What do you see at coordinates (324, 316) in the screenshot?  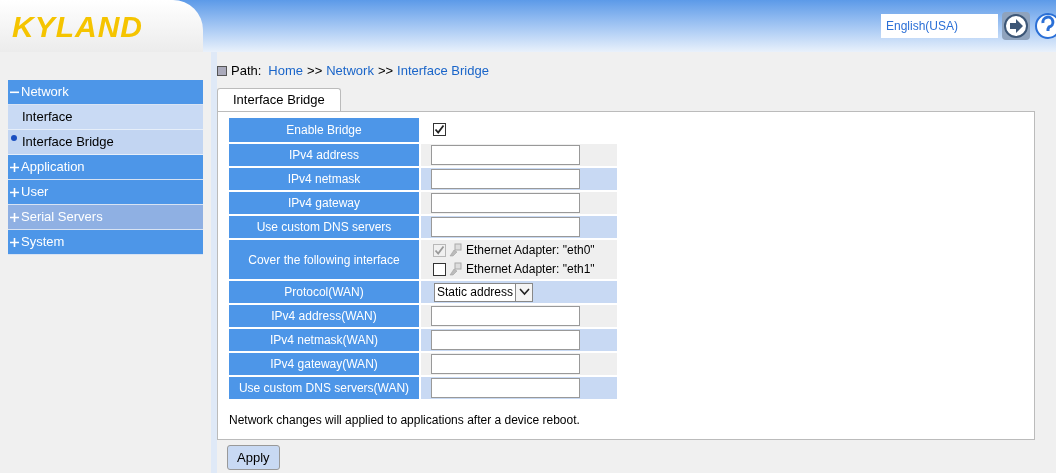 I see `field-label: IPv4 address(WAN)` at bounding box center [324, 316].